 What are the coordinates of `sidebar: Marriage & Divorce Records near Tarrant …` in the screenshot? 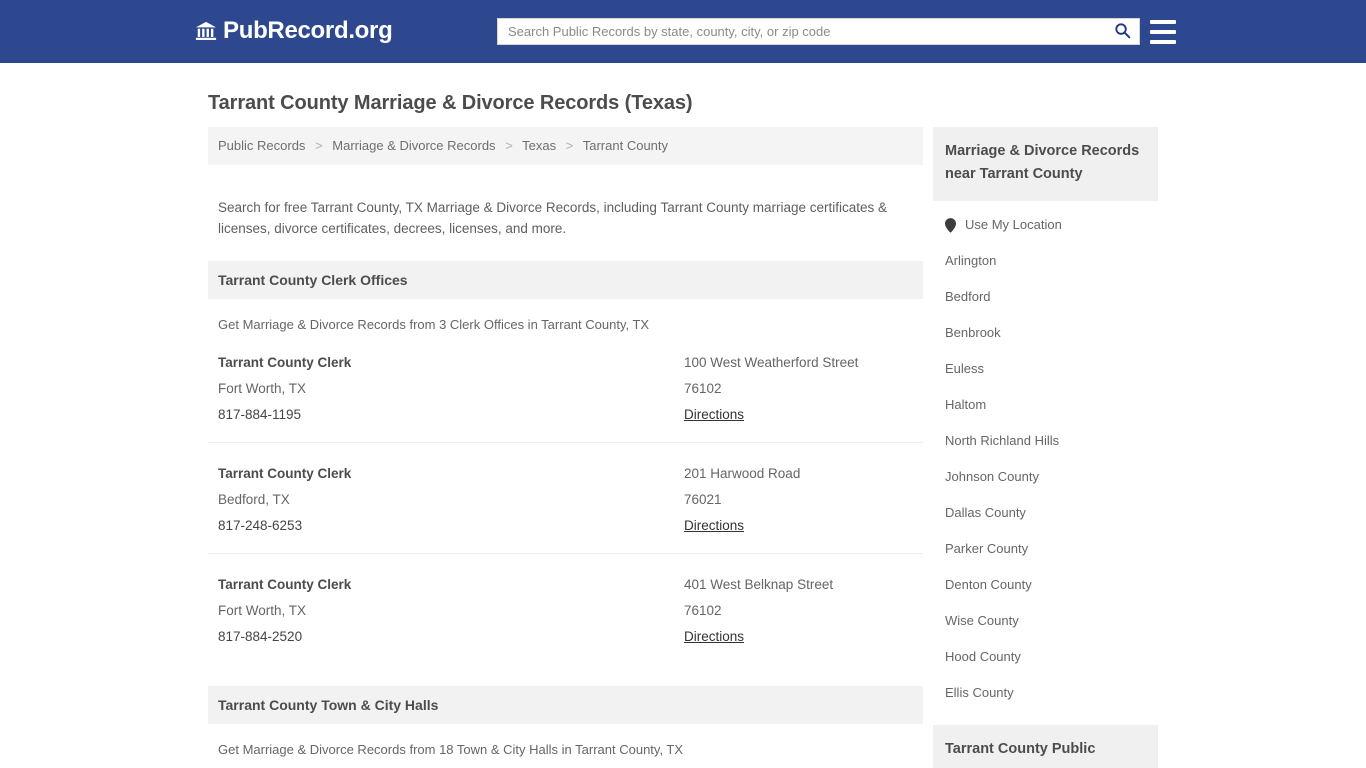 It's located at (1040, 447).